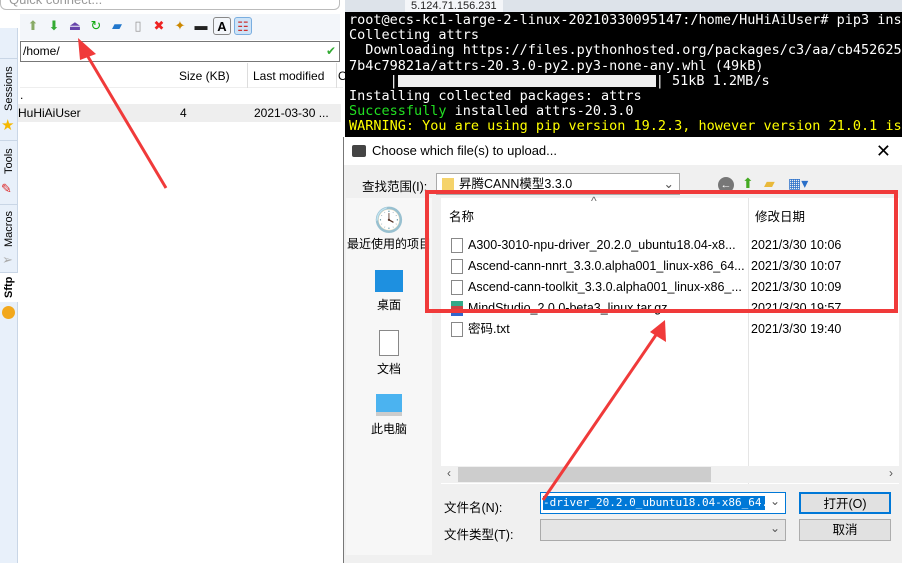 The width and height of the screenshot is (902, 563). Describe the element at coordinates (125, 119) in the screenshot. I see `annotation-arrow-upload` at that location.